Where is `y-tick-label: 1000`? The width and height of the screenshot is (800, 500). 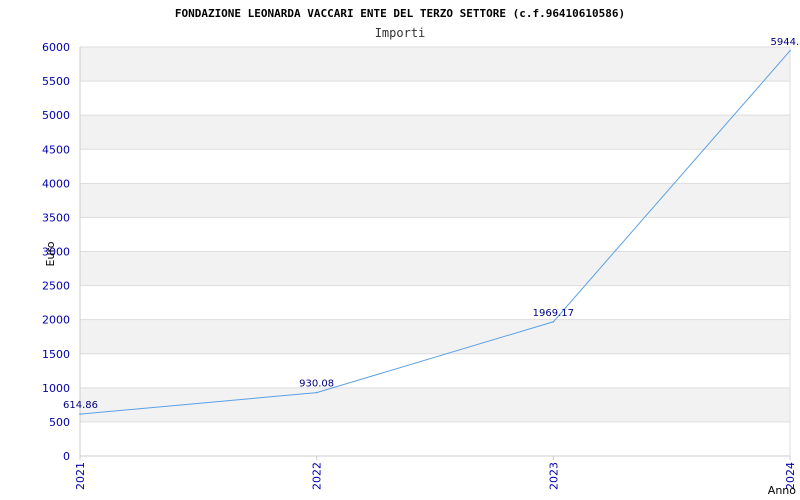
y-tick-label: 1000 is located at coordinates (56, 388).